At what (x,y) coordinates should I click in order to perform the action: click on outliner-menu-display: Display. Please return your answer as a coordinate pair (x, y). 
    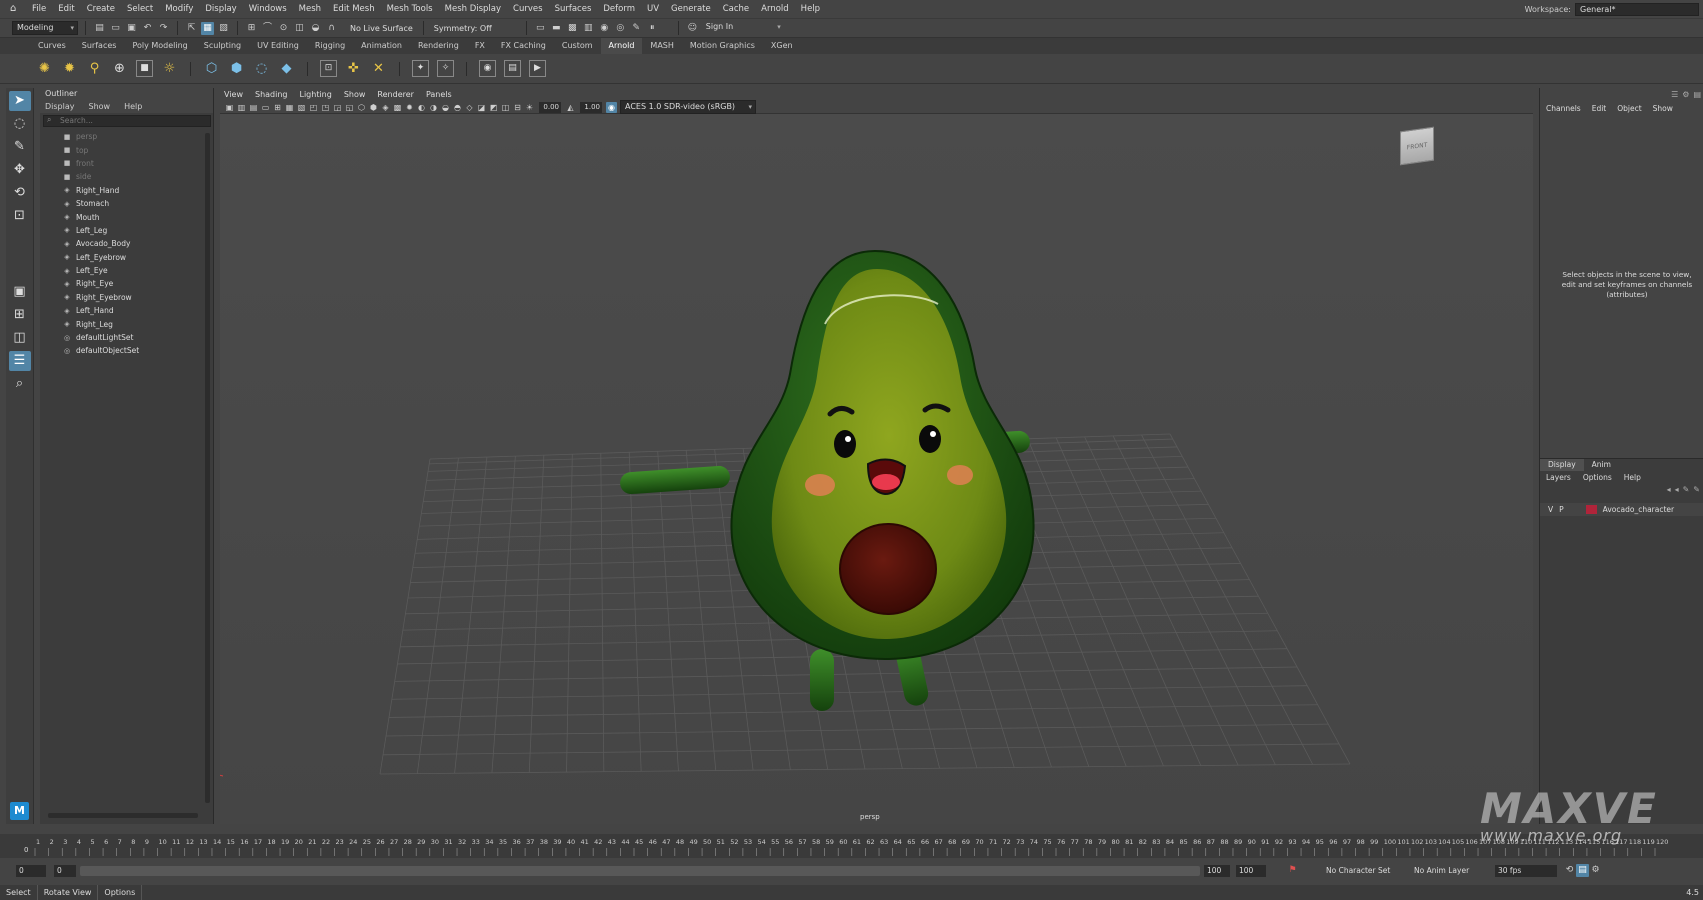
    Looking at the image, I should click on (60, 106).